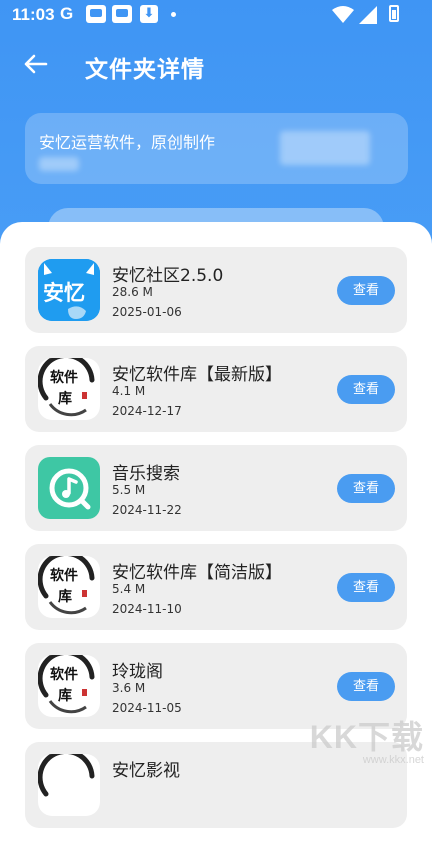 This screenshot has height=841, width=432. I want to click on item-date: 2024-12-17, so click(147, 411).